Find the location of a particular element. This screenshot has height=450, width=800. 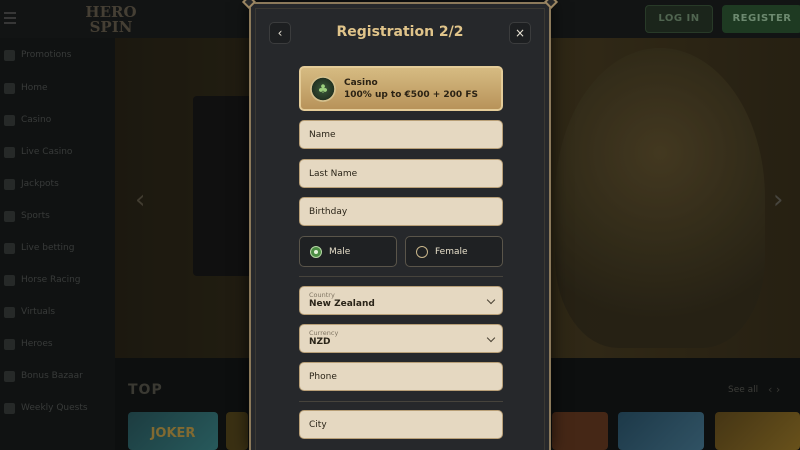

currency-value: NZD is located at coordinates (320, 342).